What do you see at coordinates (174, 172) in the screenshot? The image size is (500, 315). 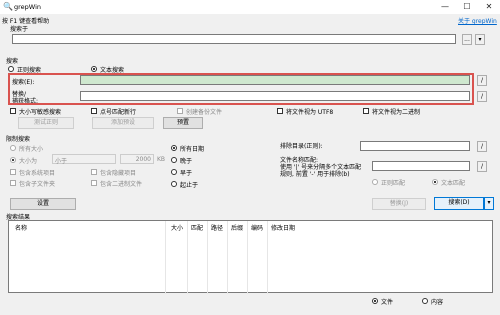 I see `older-than-radio` at bounding box center [174, 172].